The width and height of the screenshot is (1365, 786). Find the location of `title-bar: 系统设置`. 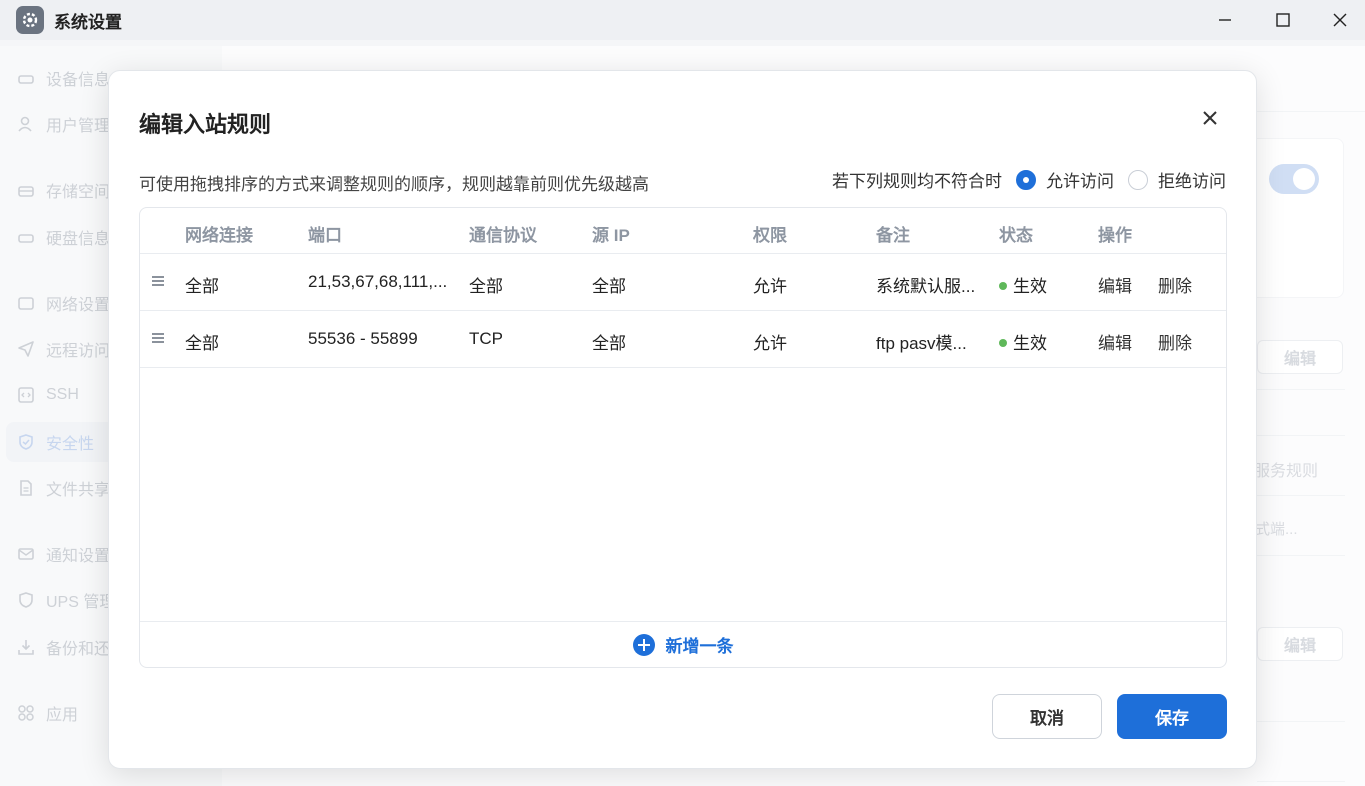

title-bar: 系统设置 is located at coordinates (682, 20).